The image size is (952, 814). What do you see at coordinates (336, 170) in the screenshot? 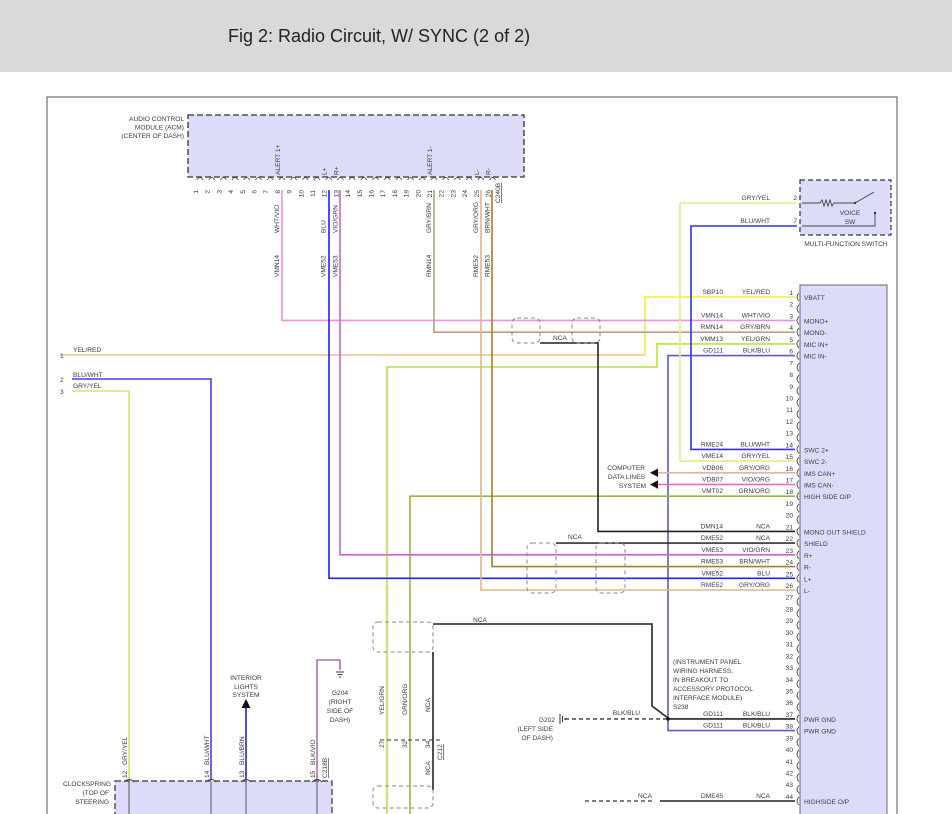
I see `acm-pin-function: R+` at bounding box center [336, 170].